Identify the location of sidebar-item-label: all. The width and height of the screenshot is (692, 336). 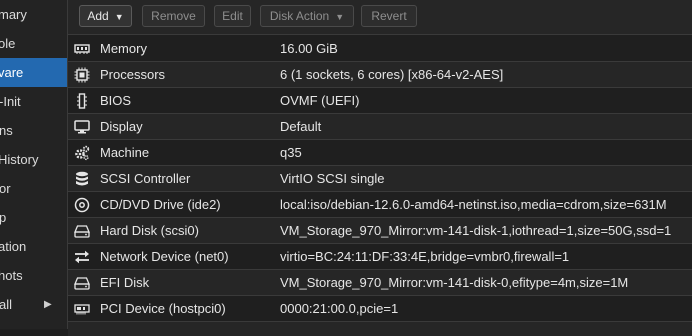
(6, 304).